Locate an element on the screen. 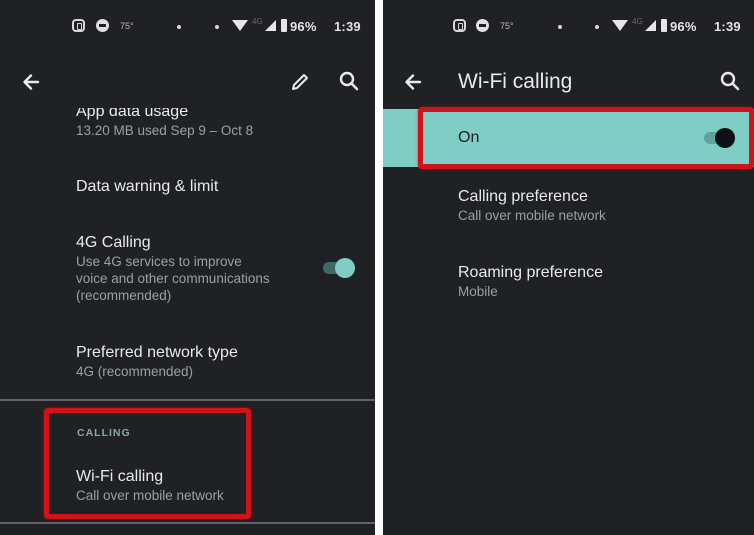 This screenshot has height=535, width=754. 4g-calling-toggle is located at coordinates (339, 268).